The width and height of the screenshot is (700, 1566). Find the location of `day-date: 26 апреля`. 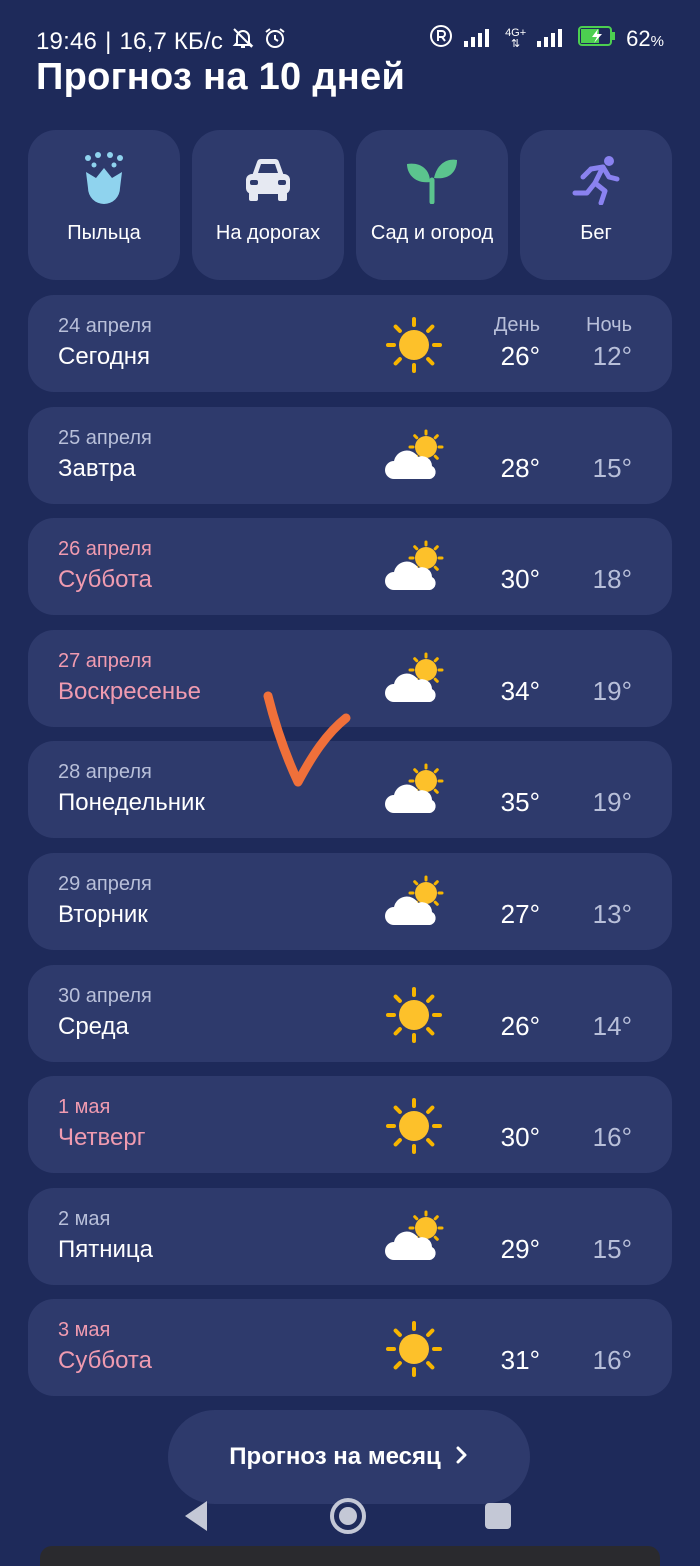

day-date: 26 апреля is located at coordinates (105, 549).